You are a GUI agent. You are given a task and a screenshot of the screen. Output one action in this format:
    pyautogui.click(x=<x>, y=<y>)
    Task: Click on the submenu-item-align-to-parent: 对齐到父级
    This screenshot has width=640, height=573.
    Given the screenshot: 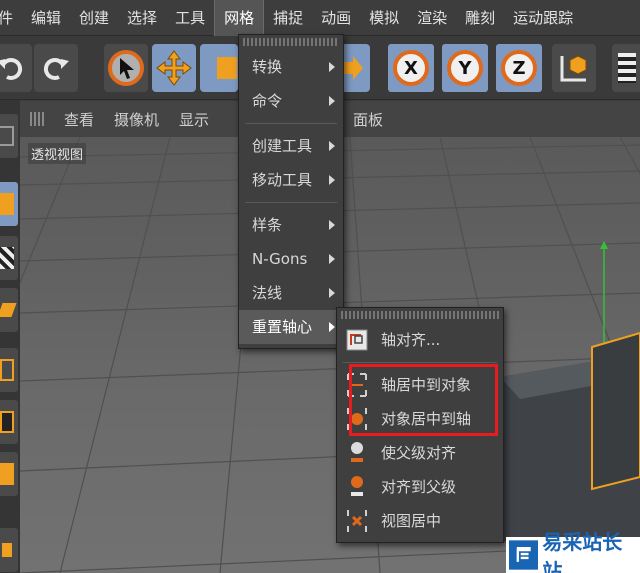 What is the action you would take?
    pyautogui.click(x=420, y=487)
    